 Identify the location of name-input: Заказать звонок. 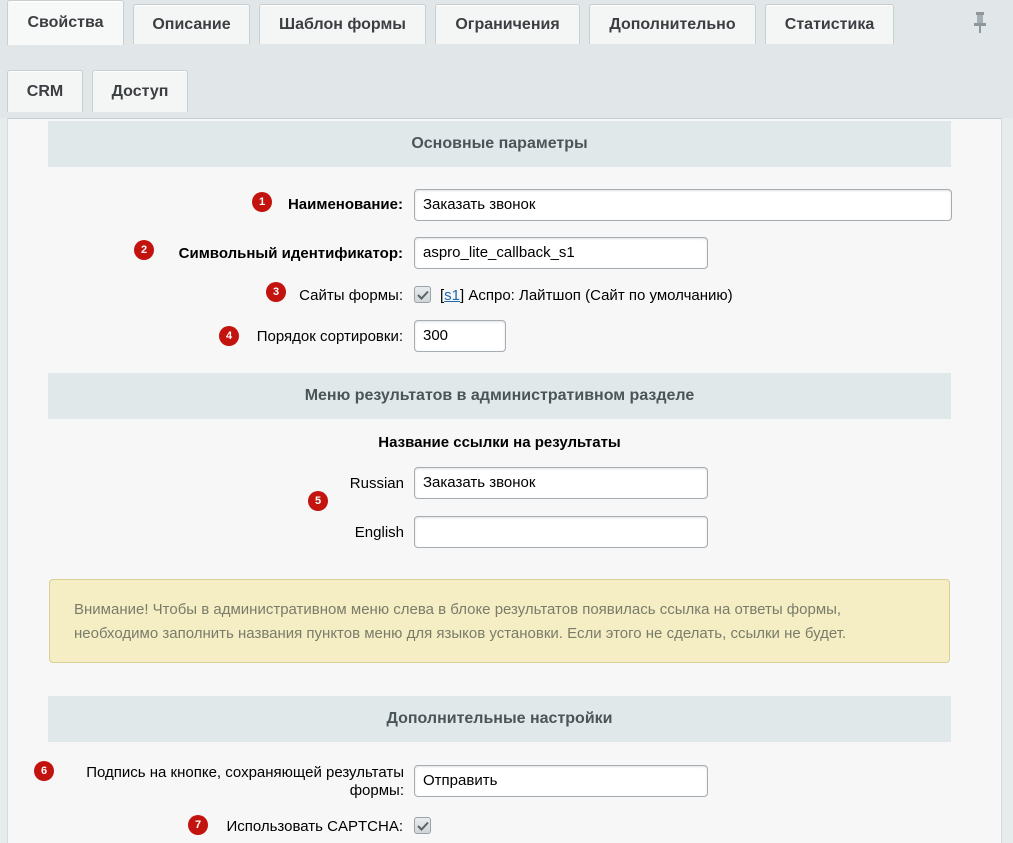
(683, 205).